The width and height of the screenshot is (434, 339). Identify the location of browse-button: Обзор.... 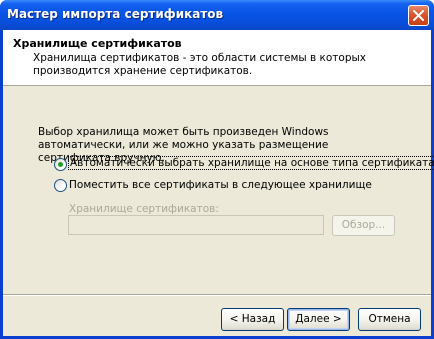
(363, 225).